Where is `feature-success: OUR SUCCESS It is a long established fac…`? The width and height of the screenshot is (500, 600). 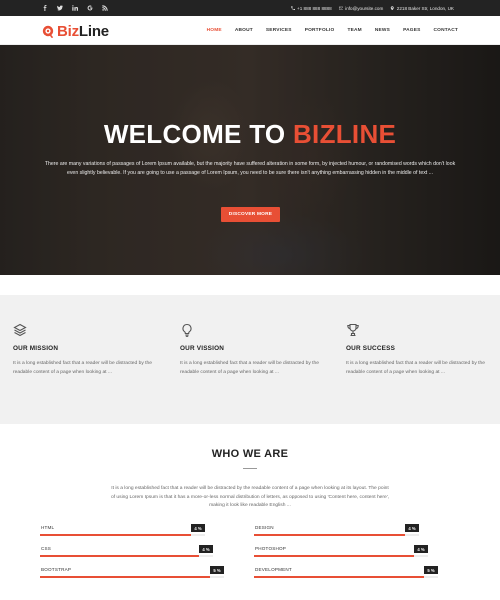 feature-success: OUR SUCCESS It is a long established fac… is located at coordinates (421, 350).